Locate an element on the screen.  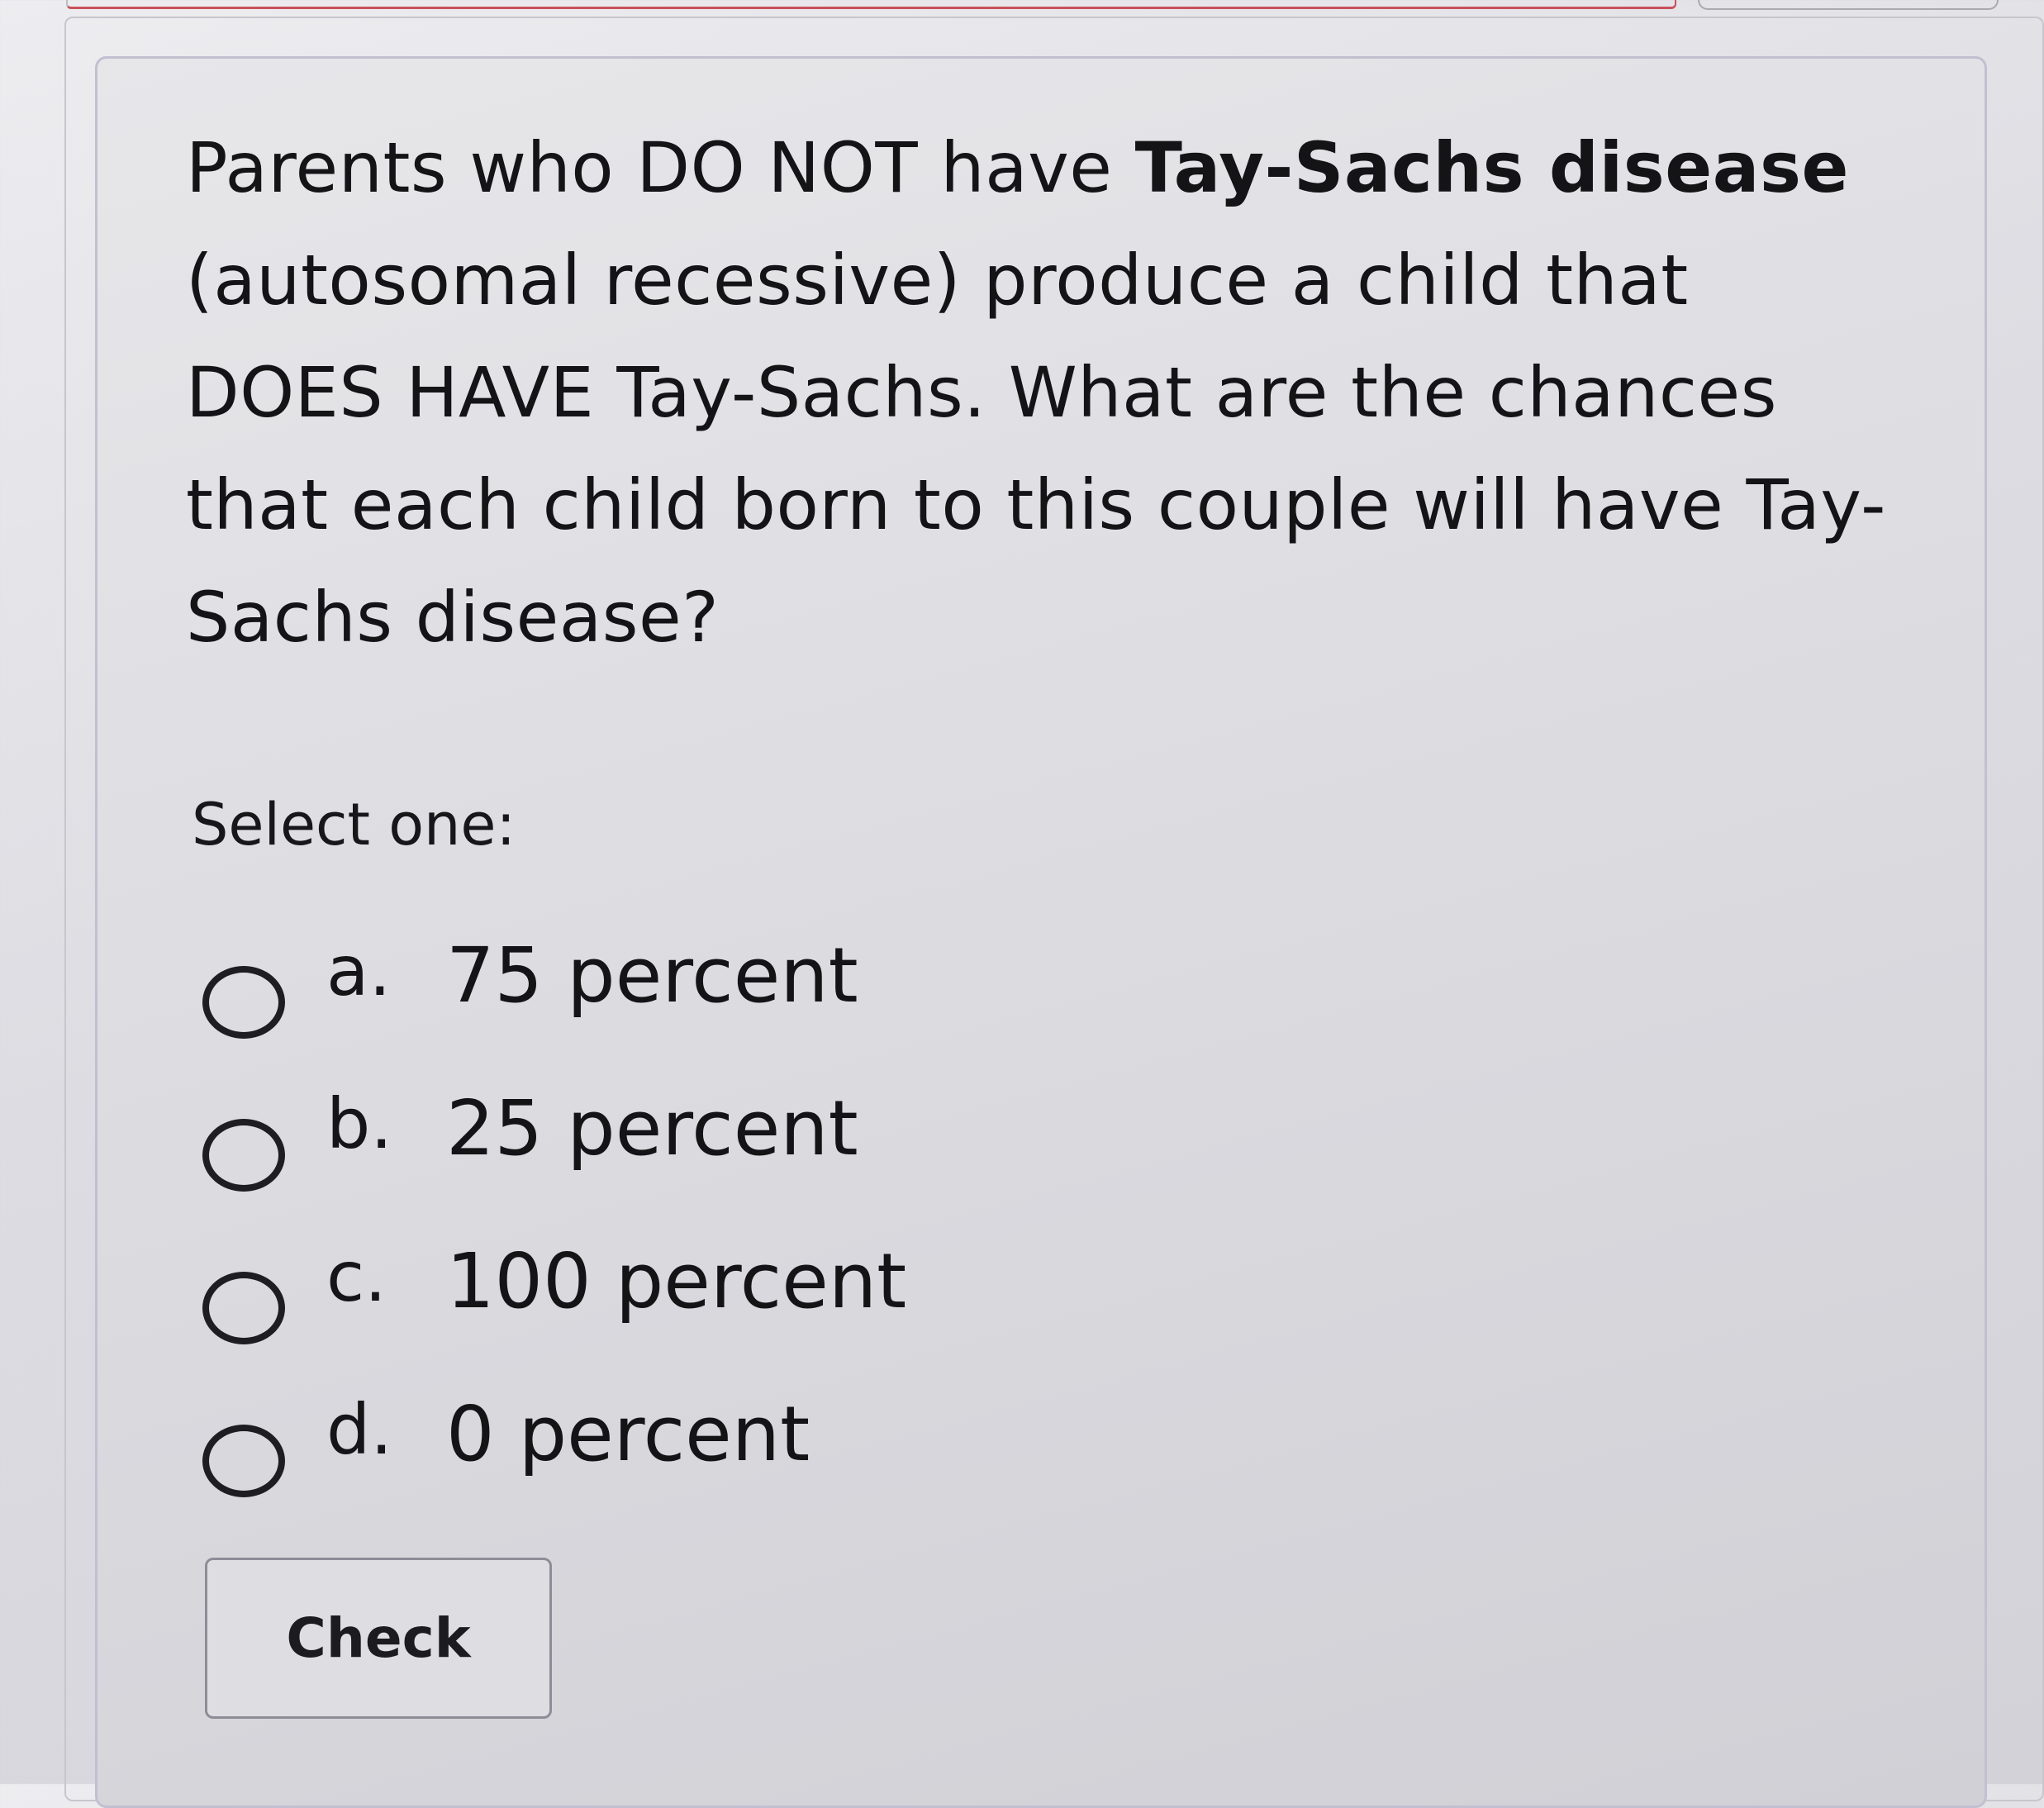
answer-option-a: a. 75 percent is located at coordinates (780, 1001).